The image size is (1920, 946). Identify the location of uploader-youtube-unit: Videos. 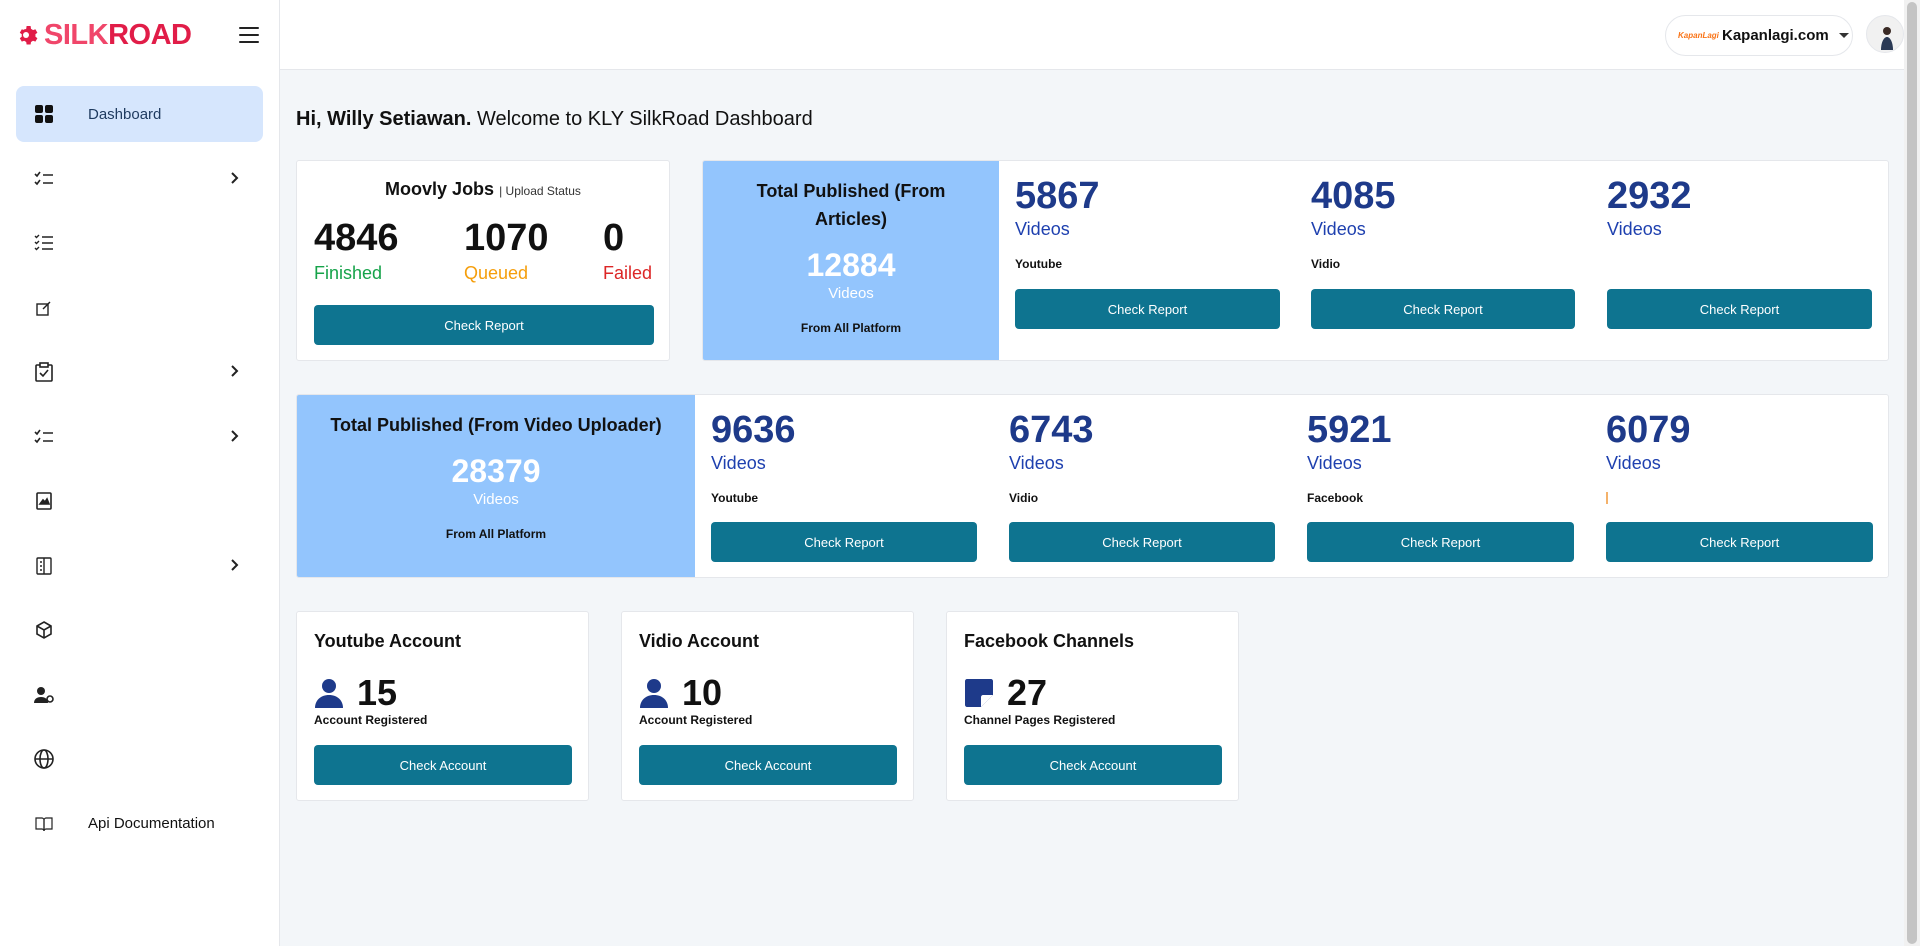
(738, 463).